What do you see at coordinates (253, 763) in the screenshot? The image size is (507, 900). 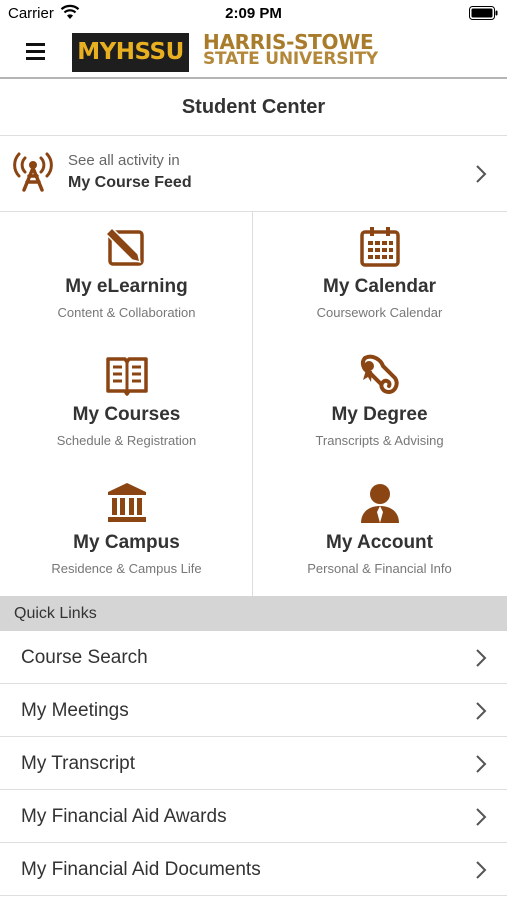 I see `quick-link-my-transcript: My Transcript` at bounding box center [253, 763].